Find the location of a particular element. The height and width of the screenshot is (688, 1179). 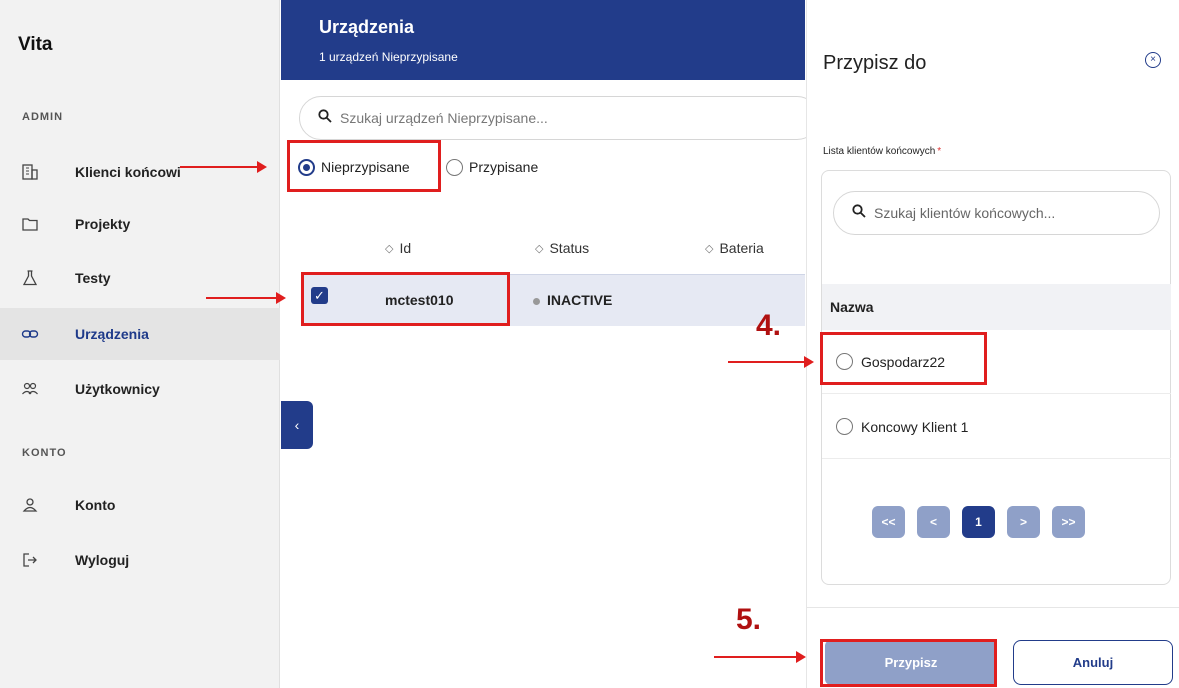

column-header-battery: ◇ Bateria is located at coordinates (734, 248).